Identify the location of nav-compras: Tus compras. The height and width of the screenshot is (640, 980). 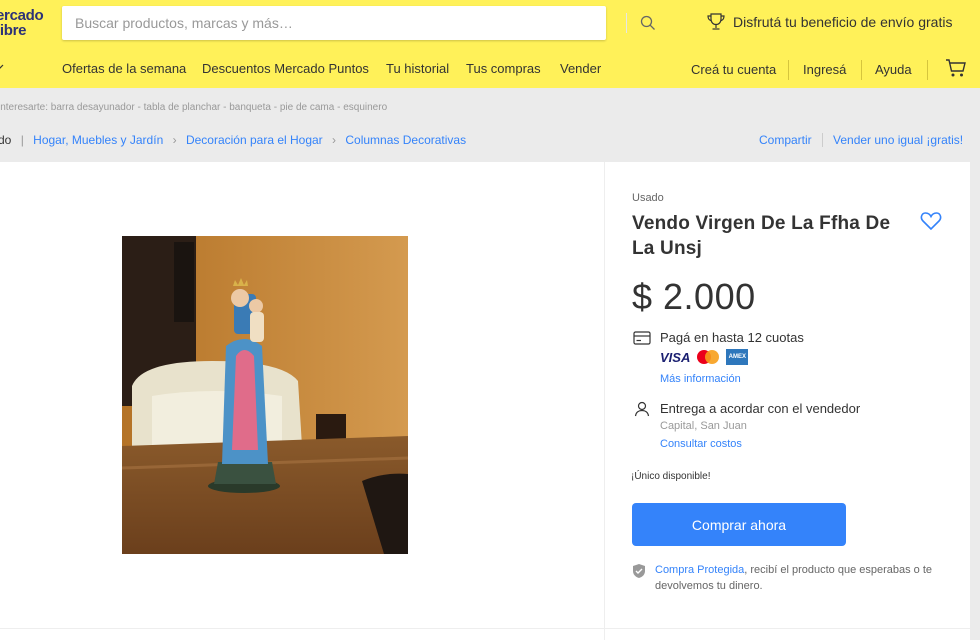
(503, 68).